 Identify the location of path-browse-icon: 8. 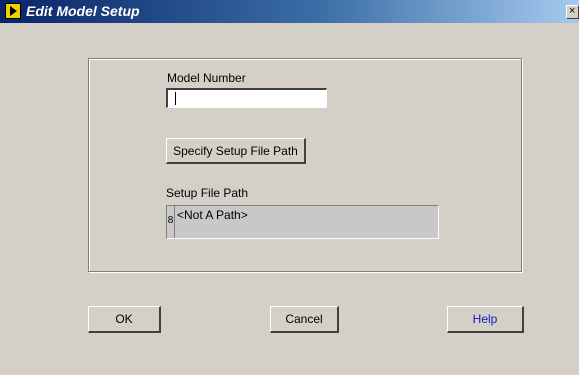
(171, 222).